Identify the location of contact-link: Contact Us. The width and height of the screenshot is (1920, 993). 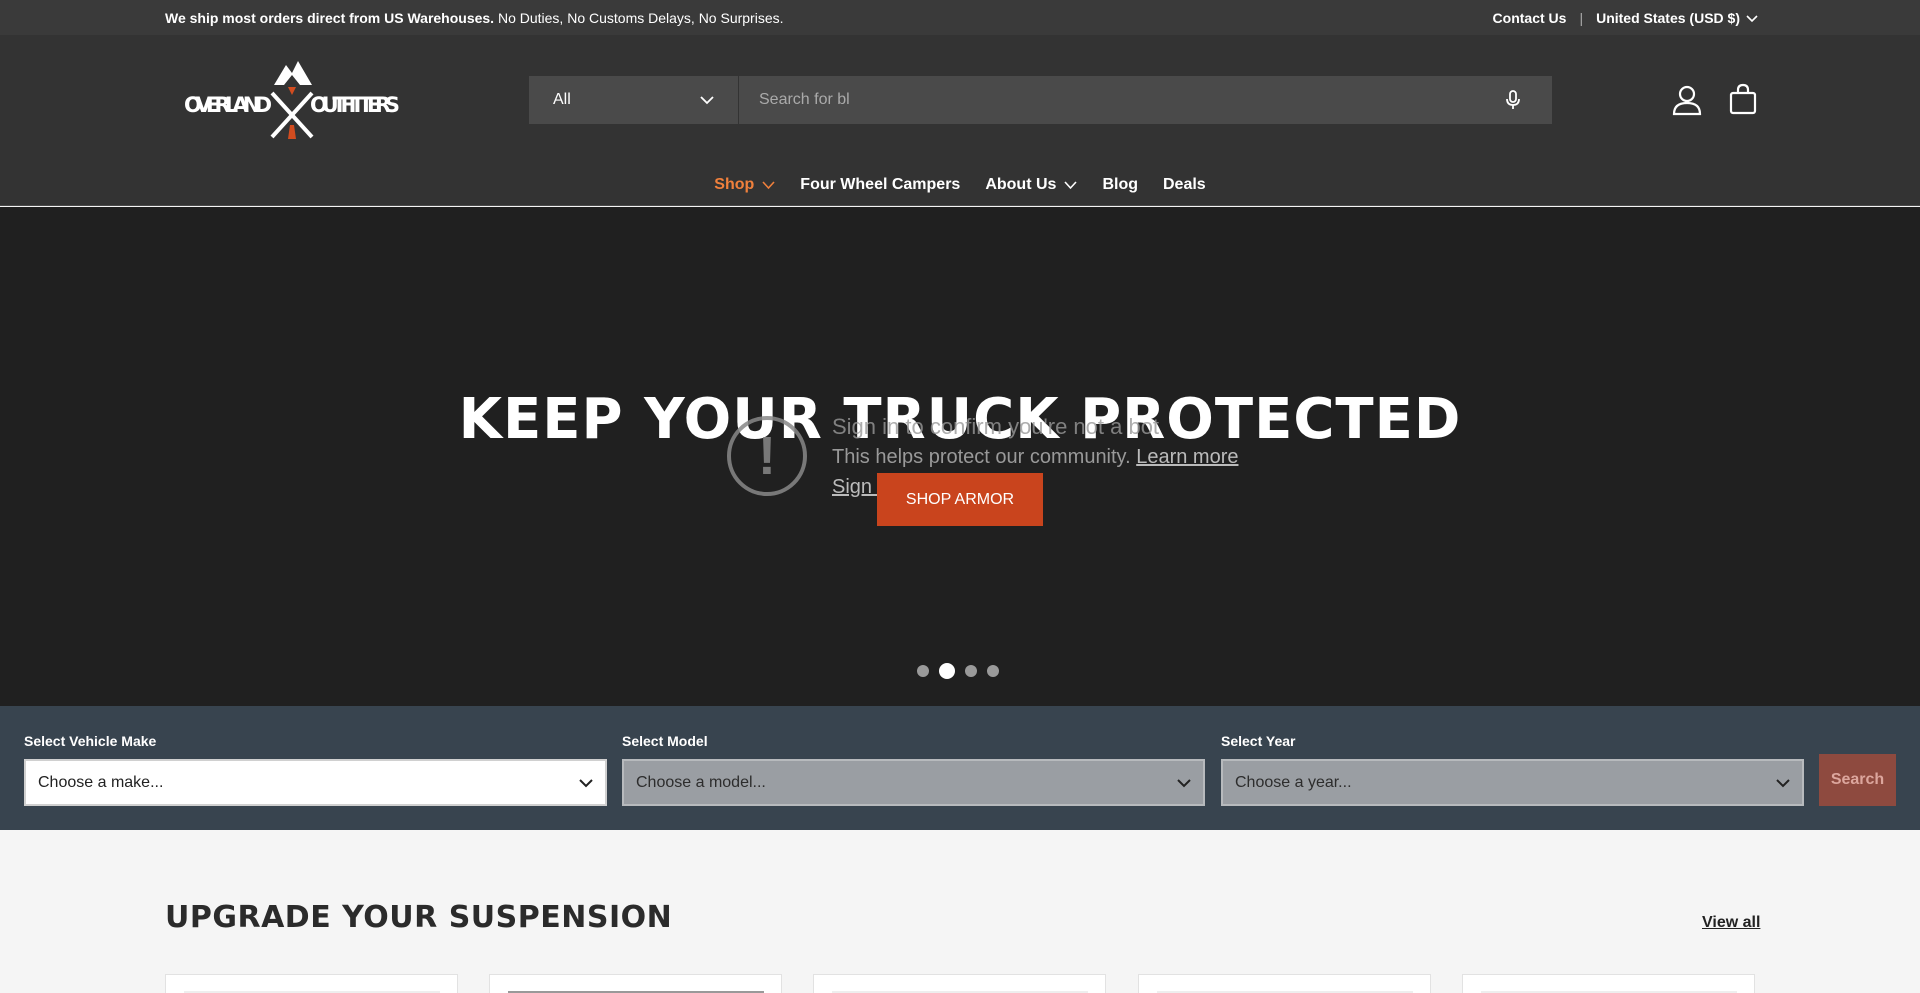
(1530, 18).